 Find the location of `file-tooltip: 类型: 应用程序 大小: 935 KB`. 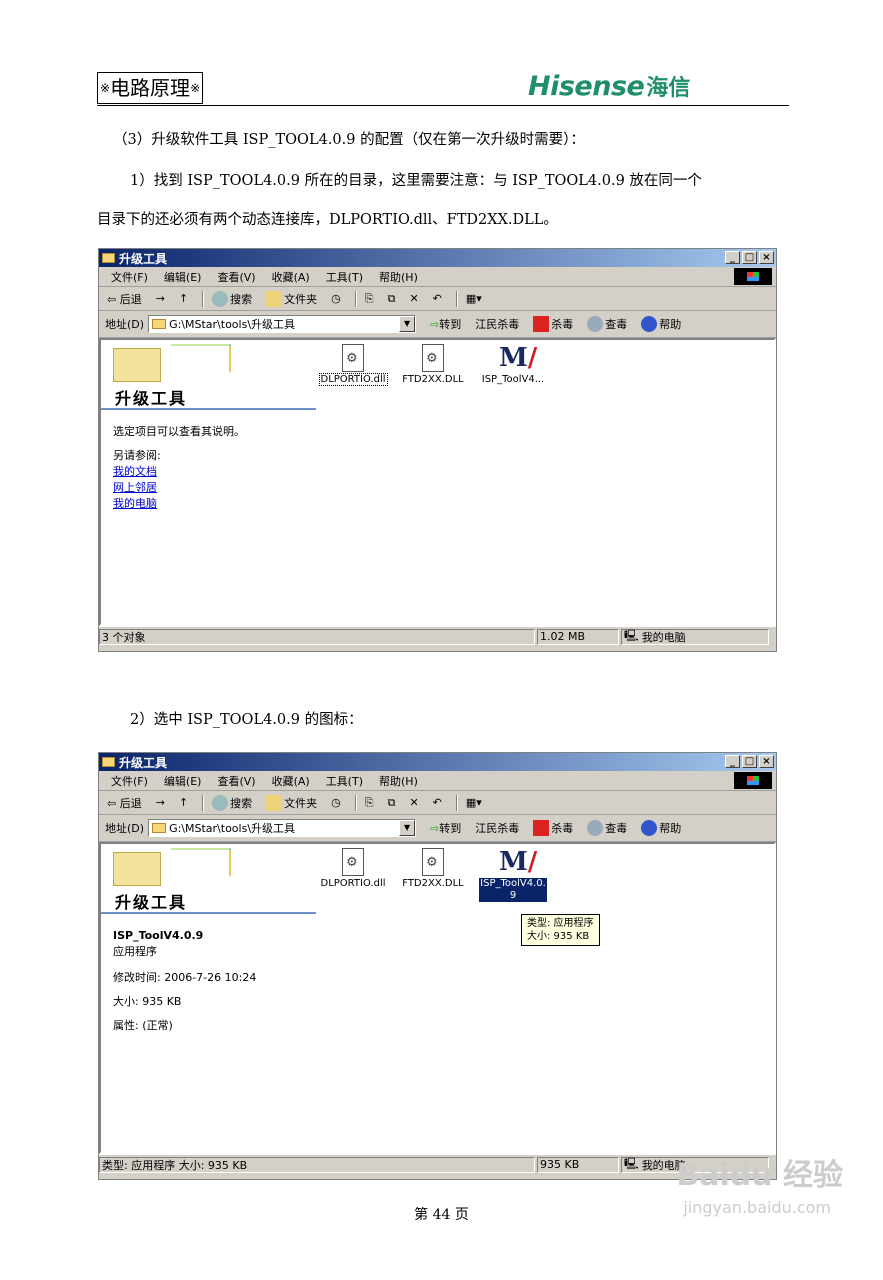

file-tooltip: 类型: 应用程序 大小: 935 KB is located at coordinates (560, 930).